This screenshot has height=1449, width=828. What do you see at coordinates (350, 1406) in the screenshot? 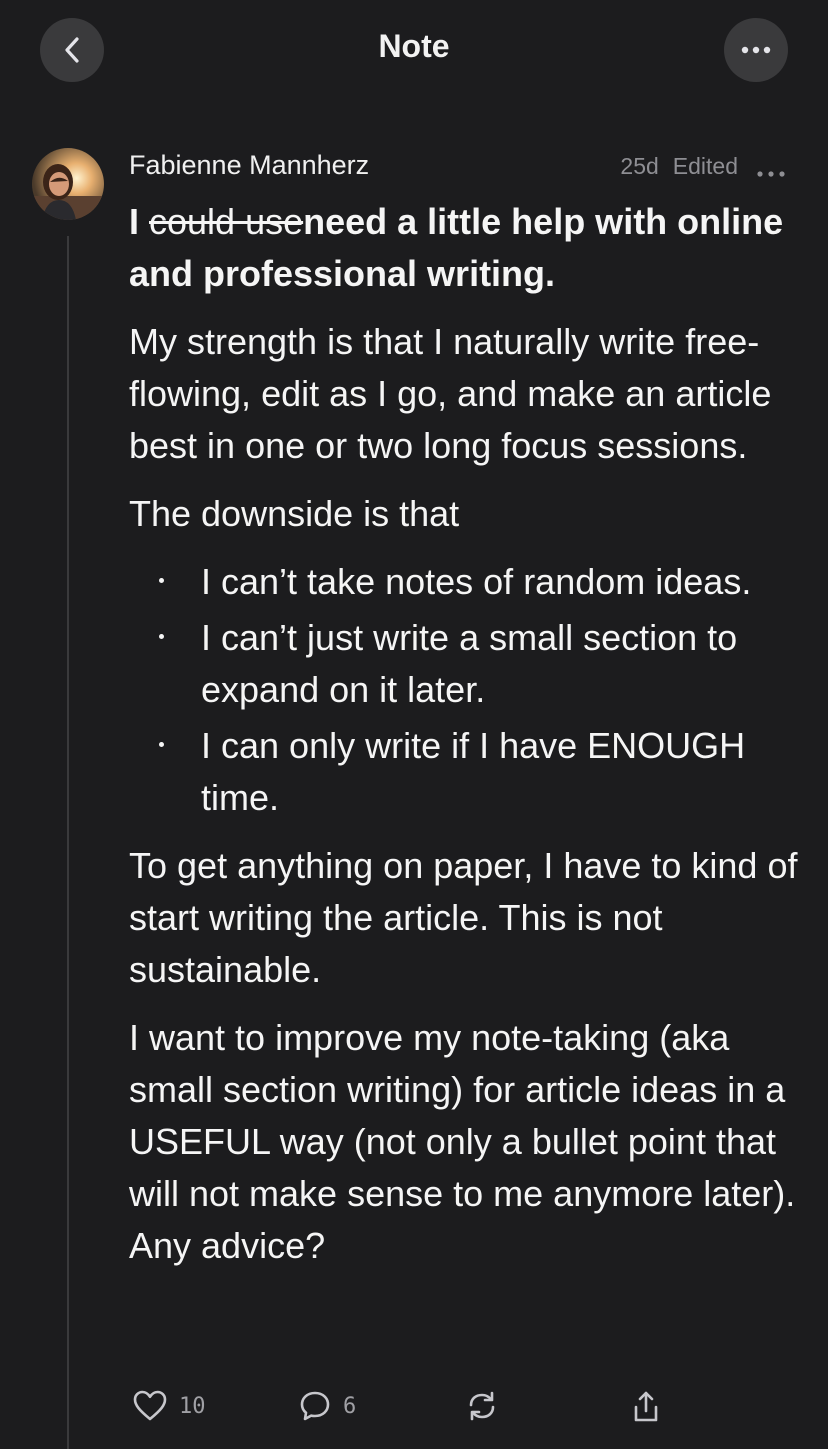
I see `comment-count: 6` at bounding box center [350, 1406].